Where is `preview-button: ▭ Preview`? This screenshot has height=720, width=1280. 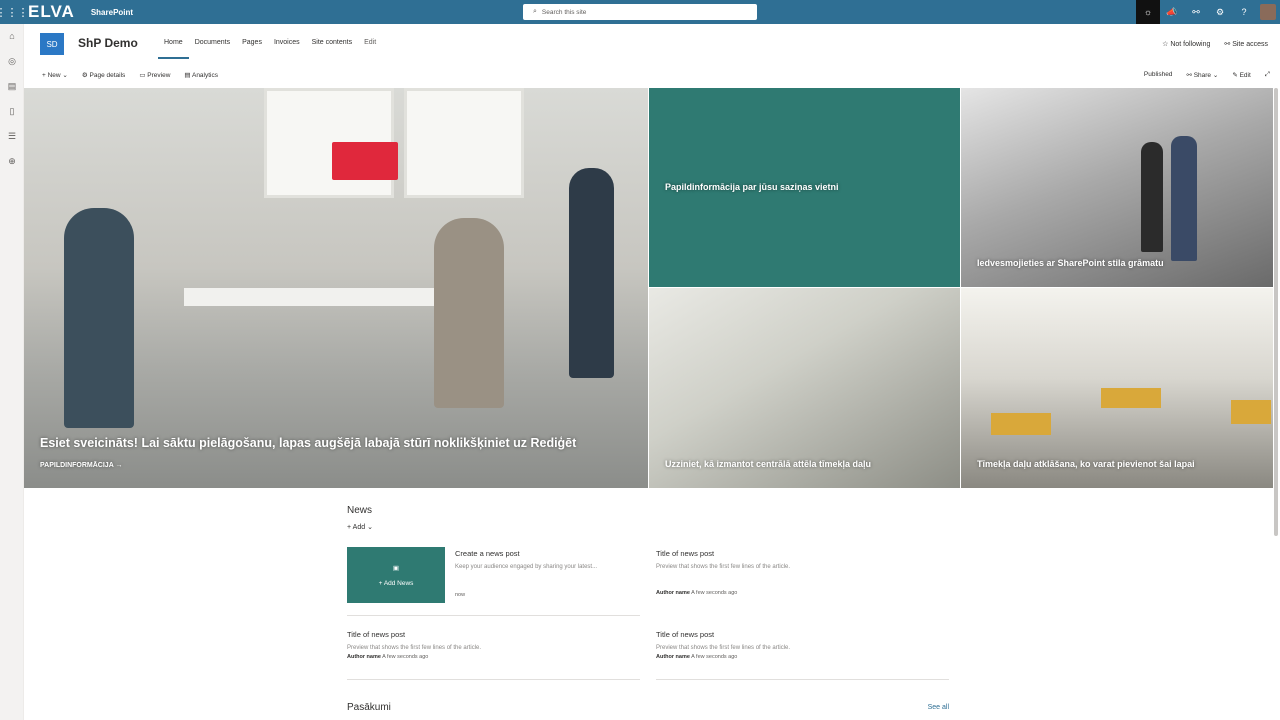 preview-button: ▭ Preview is located at coordinates (154, 75).